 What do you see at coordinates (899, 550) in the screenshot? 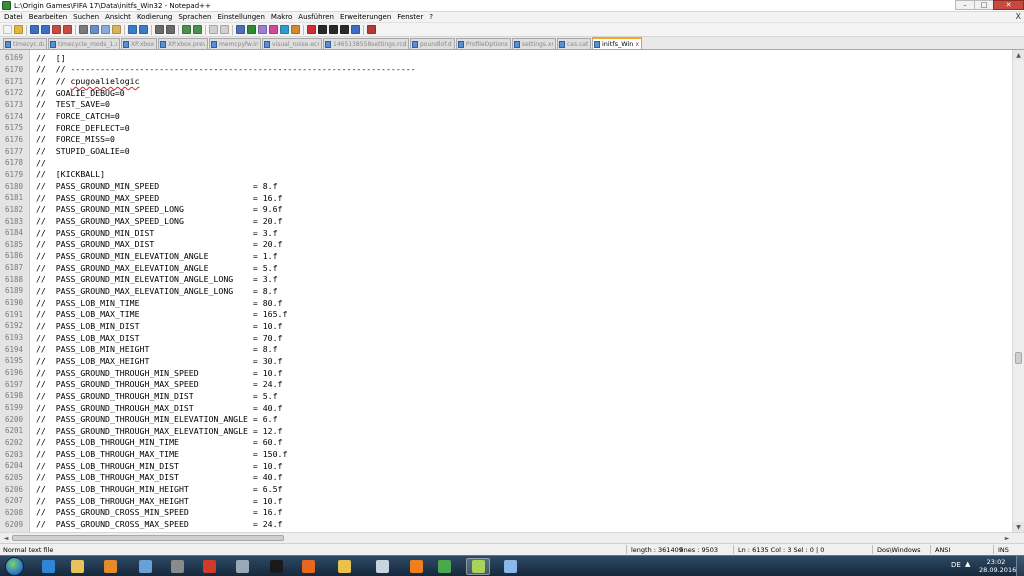
I see `status-eol: Dos\Windows` at bounding box center [899, 550].